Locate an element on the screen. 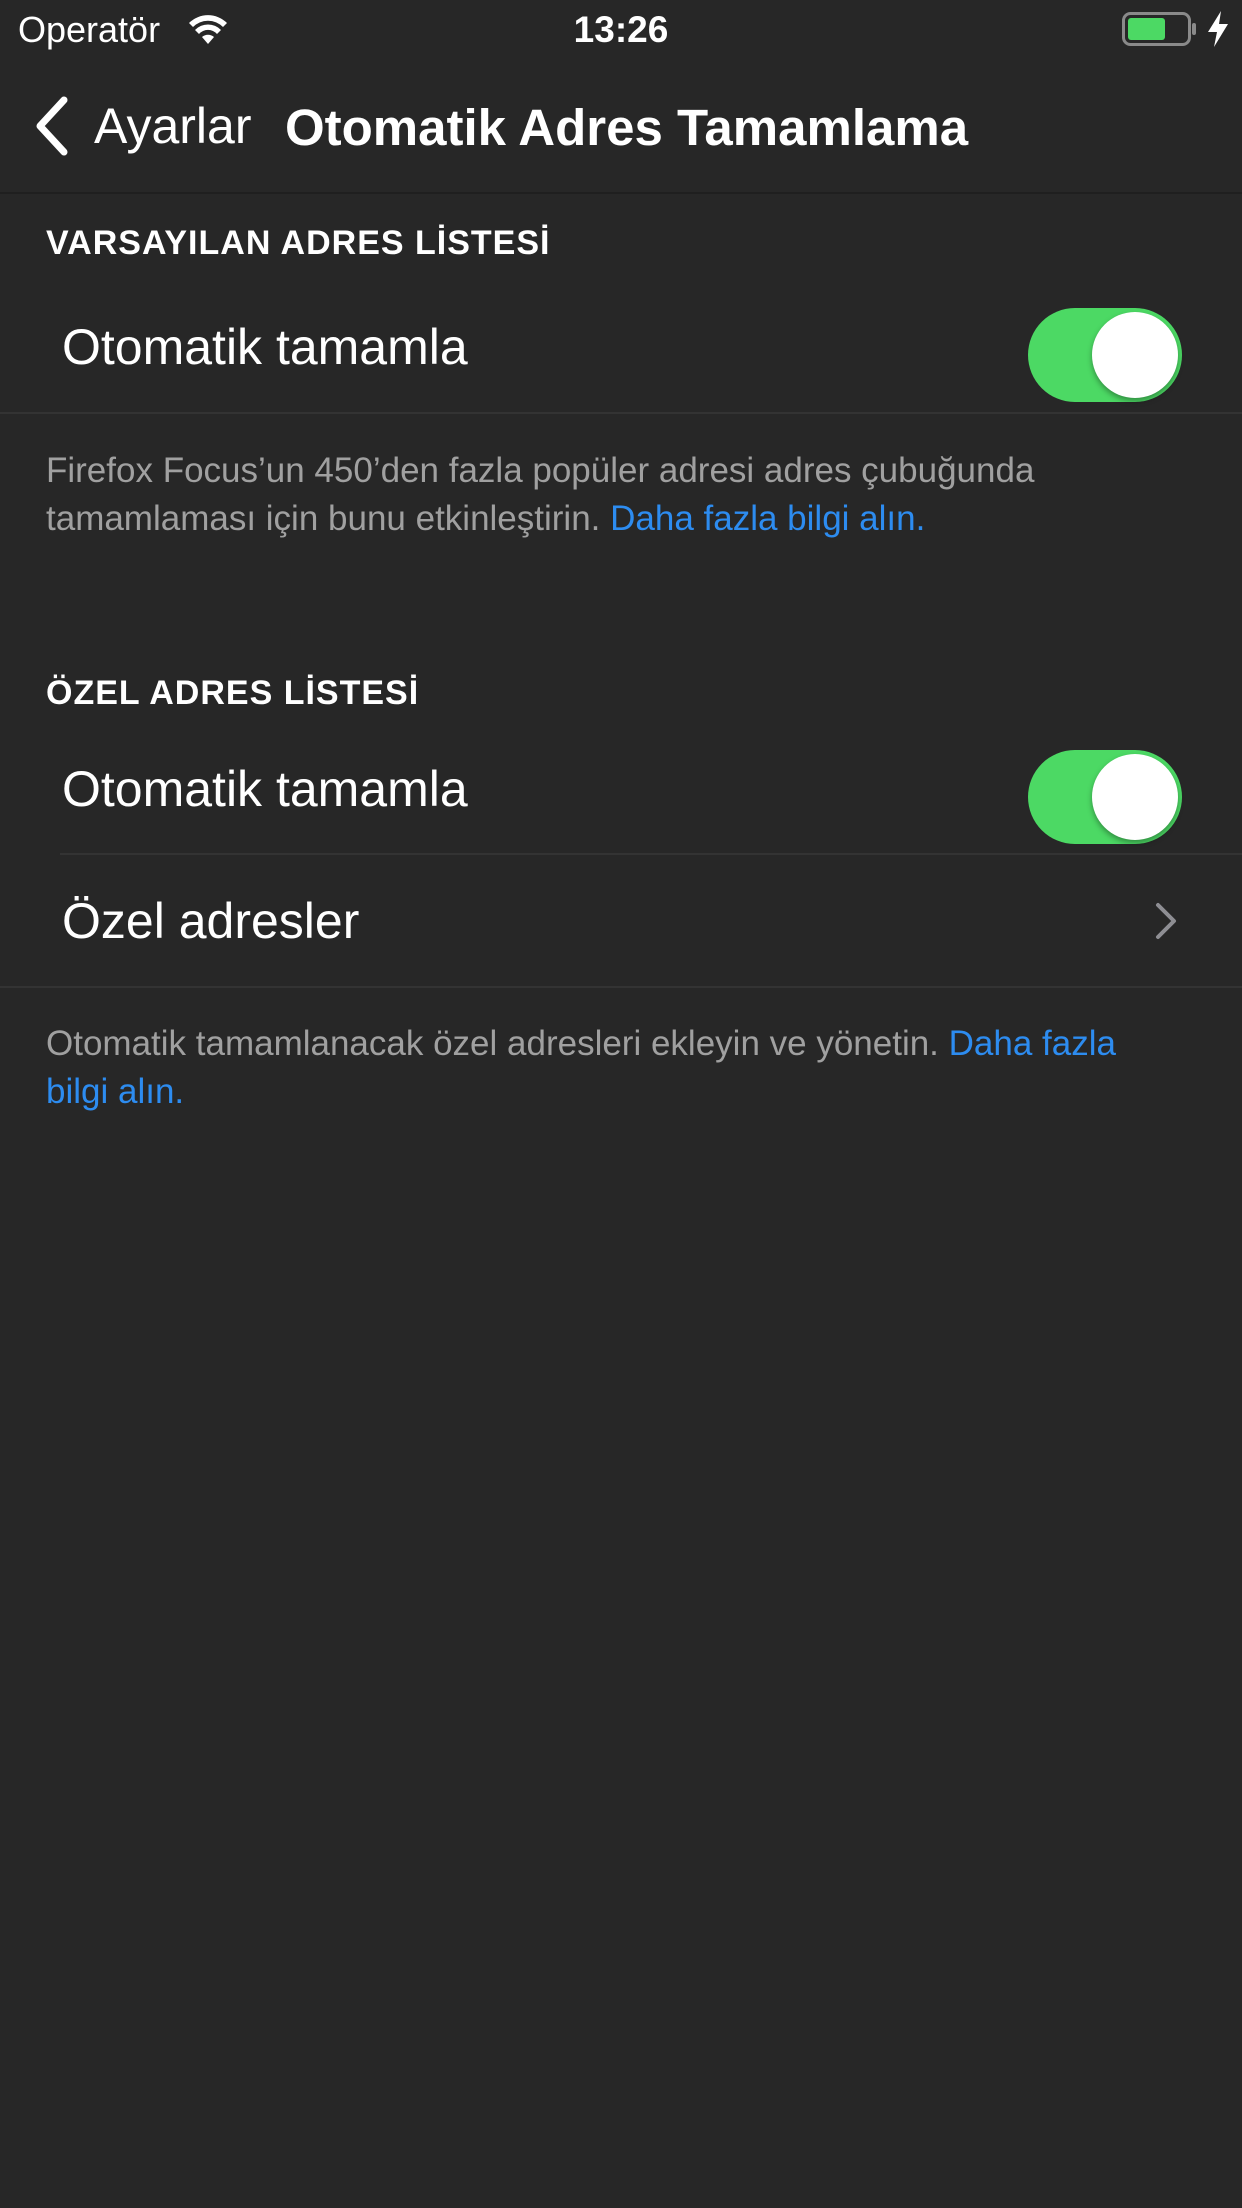 The height and width of the screenshot is (2208, 1242). section-header-default-list: VARSAYILAN ADRES LİSTESİ is located at coordinates (298, 243).